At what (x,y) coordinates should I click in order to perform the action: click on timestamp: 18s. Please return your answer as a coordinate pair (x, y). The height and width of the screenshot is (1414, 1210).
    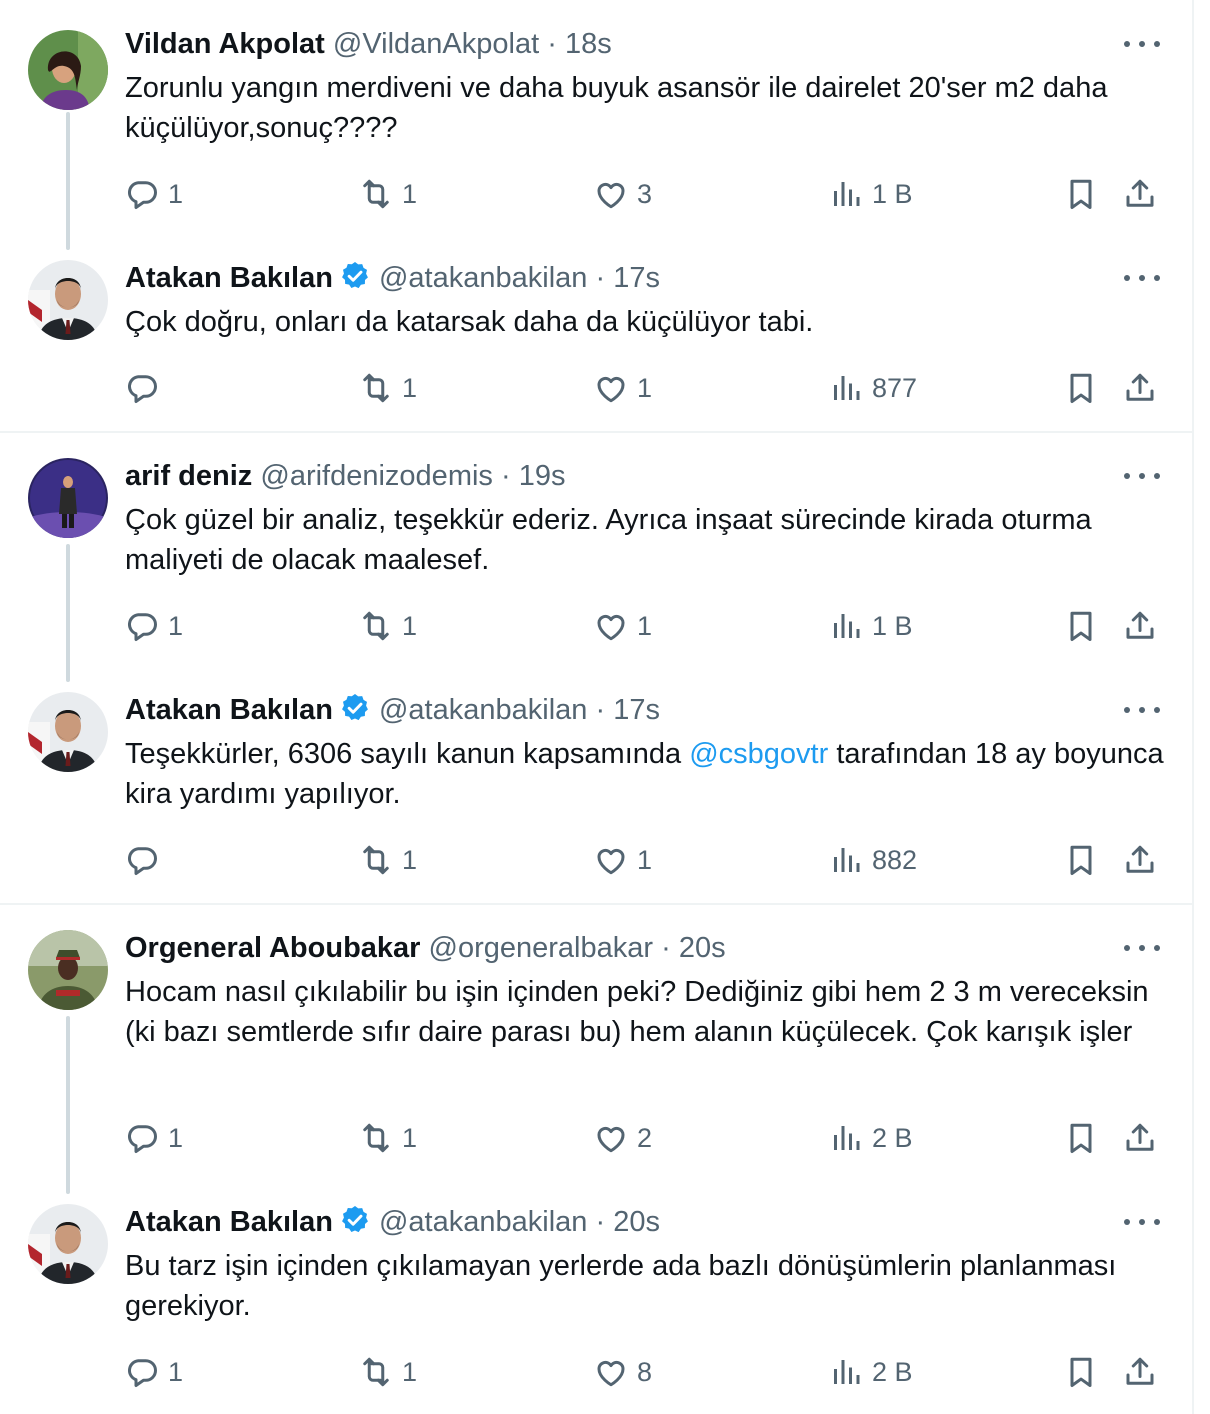
    Looking at the image, I should click on (588, 44).